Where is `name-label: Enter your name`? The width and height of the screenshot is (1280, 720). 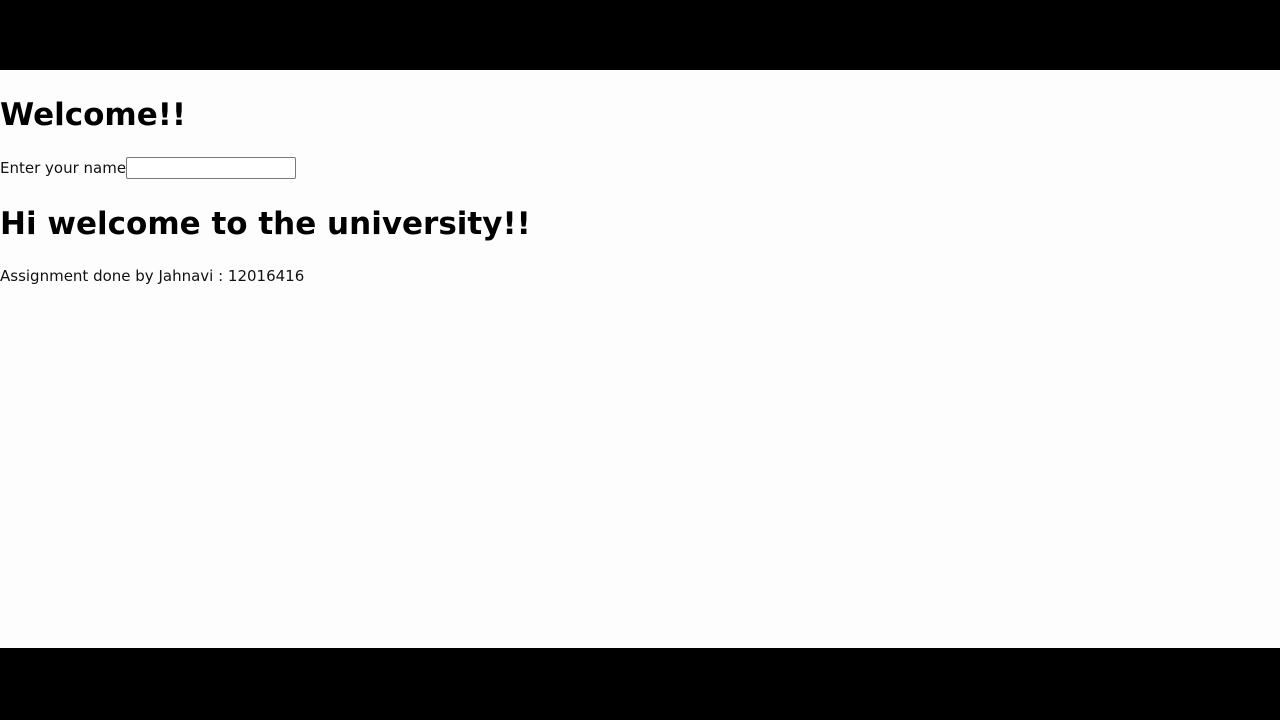 name-label: Enter your name is located at coordinates (63, 168).